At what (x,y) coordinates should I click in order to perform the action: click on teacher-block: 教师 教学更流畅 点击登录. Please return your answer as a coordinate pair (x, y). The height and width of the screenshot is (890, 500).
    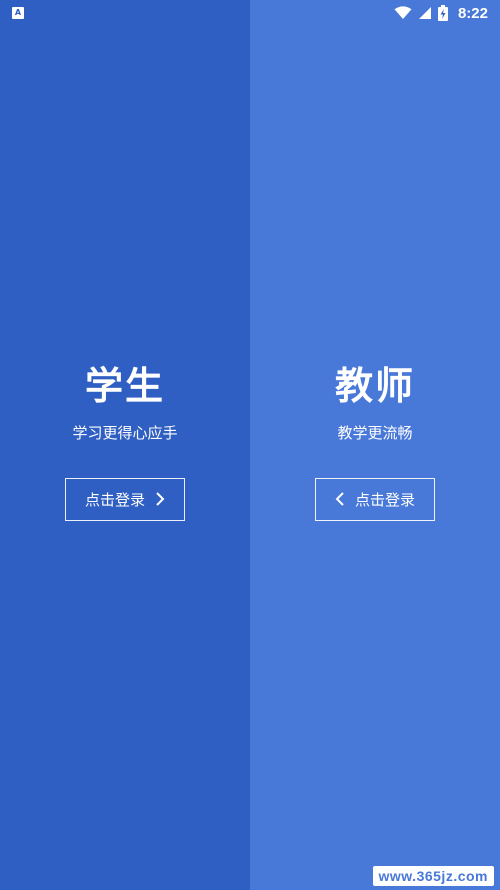
    Looking at the image, I should click on (375, 442).